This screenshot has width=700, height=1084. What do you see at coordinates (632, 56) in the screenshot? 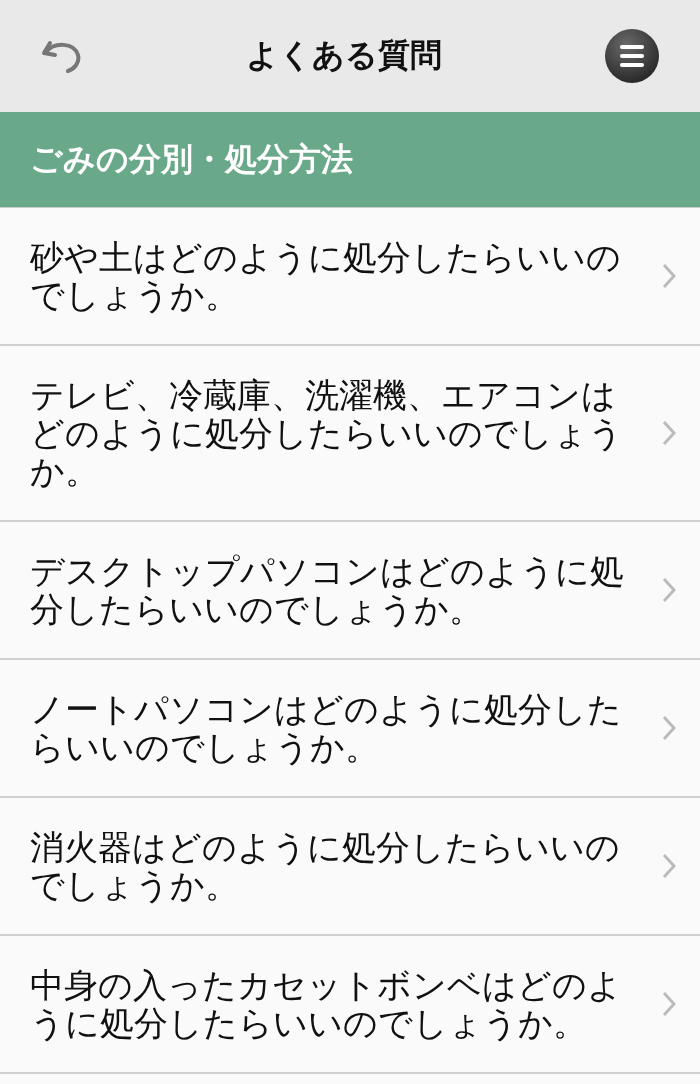
I see `menu-icon` at bounding box center [632, 56].